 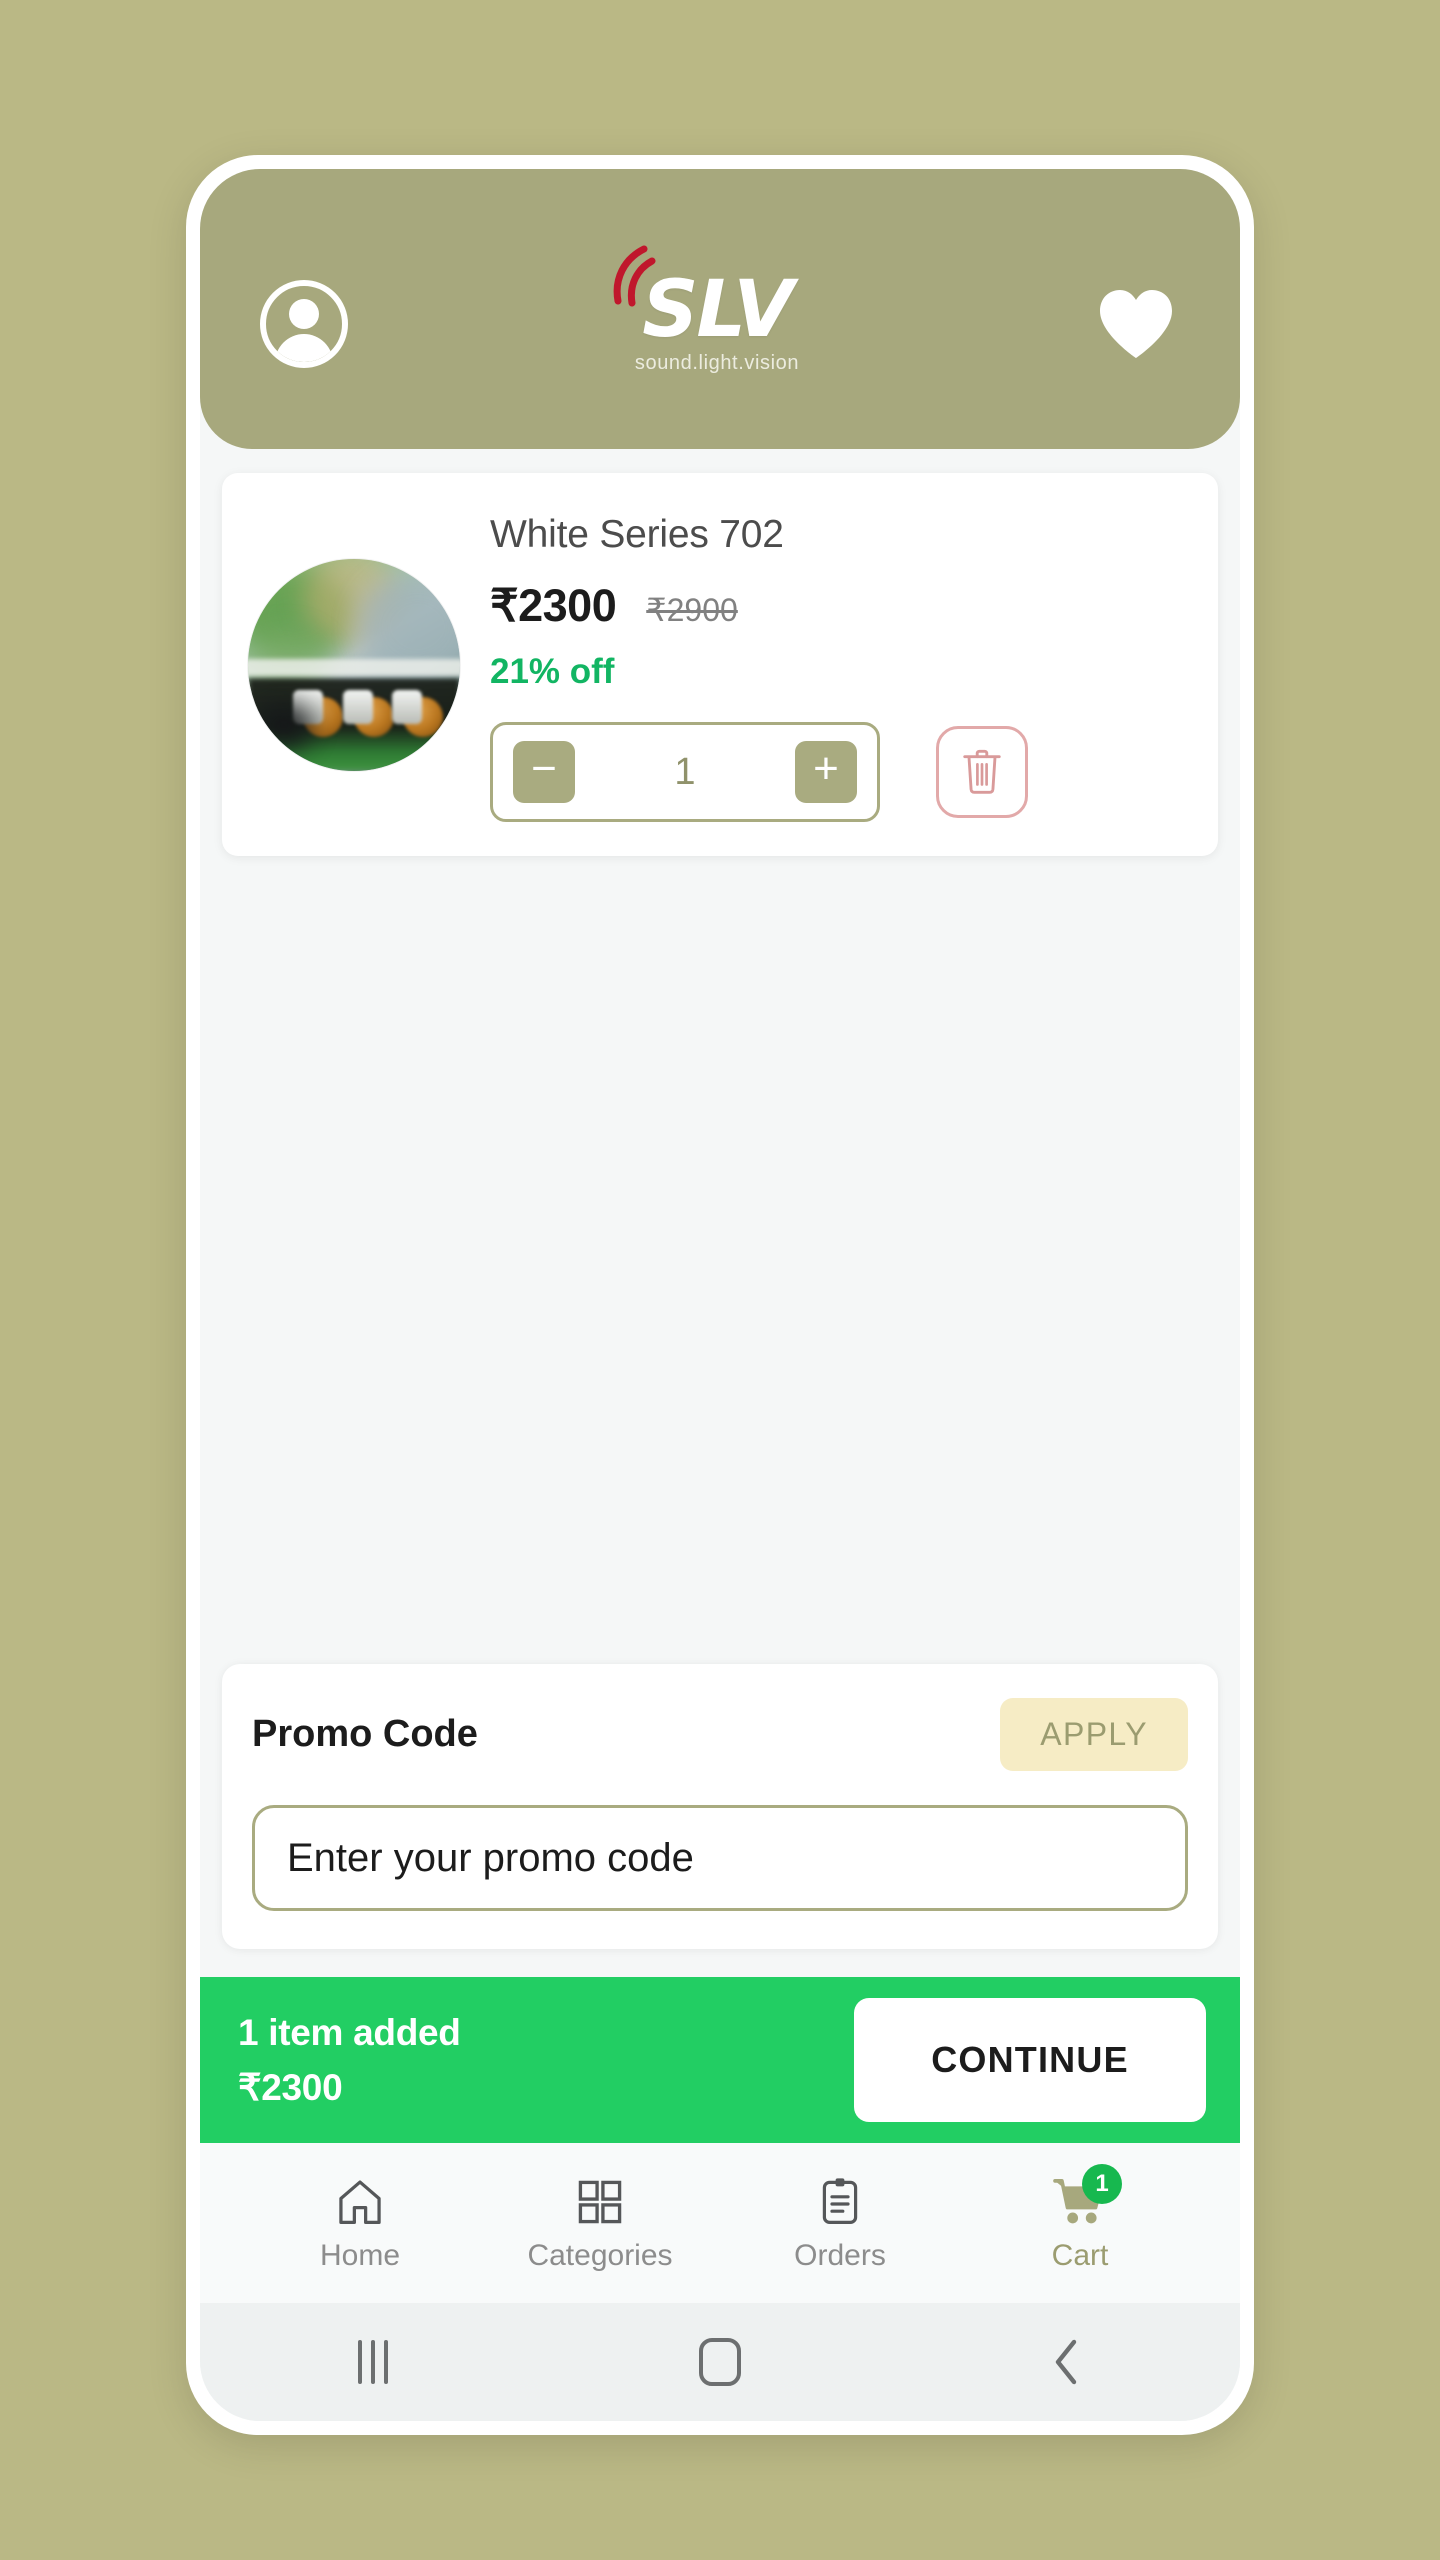 What do you see at coordinates (354, 665) in the screenshot?
I see `product-thumbnail` at bounding box center [354, 665].